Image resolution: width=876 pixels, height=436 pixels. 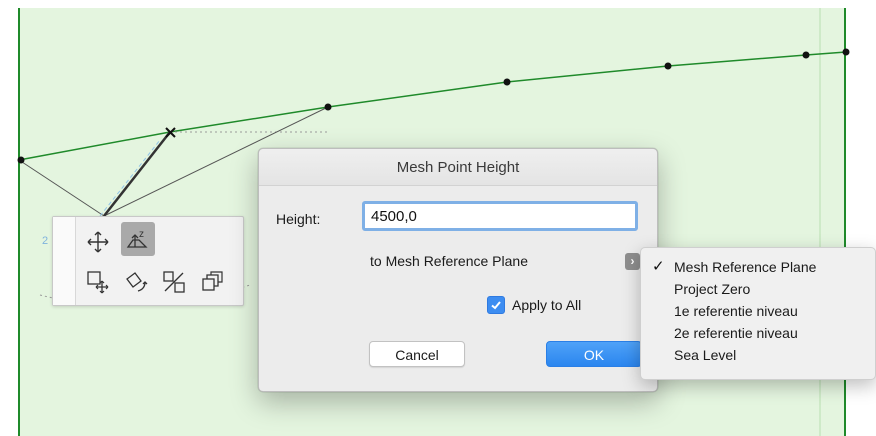 What do you see at coordinates (594, 354) in the screenshot?
I see `ok-button: OK` at bounding box center [594, 354].